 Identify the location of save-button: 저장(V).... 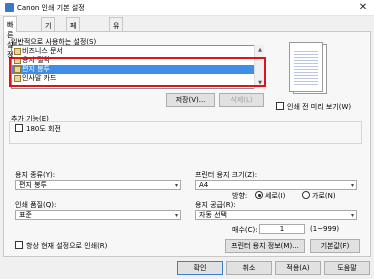
(190, 100).